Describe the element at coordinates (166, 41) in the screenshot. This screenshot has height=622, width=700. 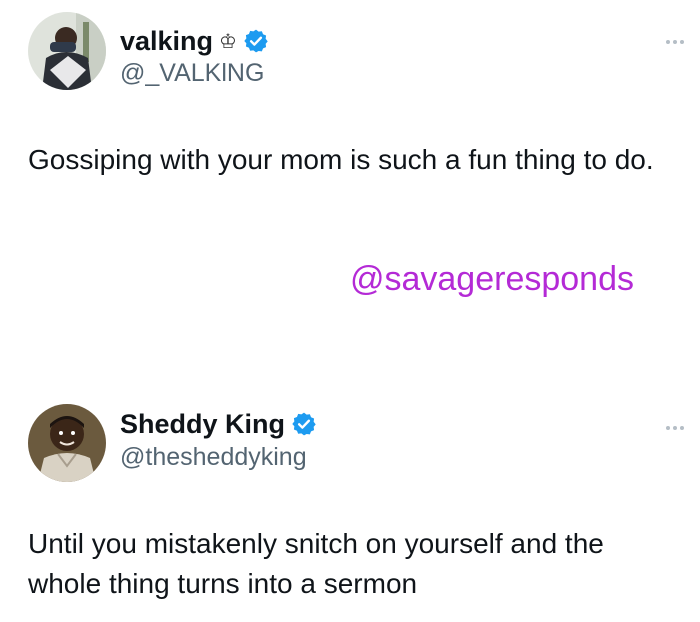
I see `display-name: valking` at that location.